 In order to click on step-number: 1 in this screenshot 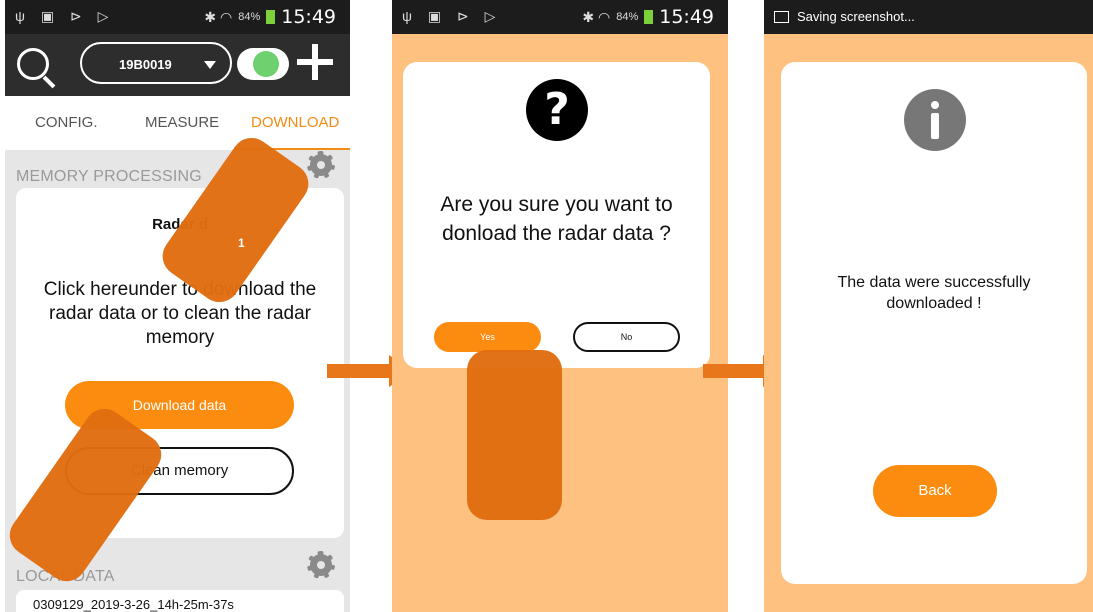, I will do `click(241, 243)`.